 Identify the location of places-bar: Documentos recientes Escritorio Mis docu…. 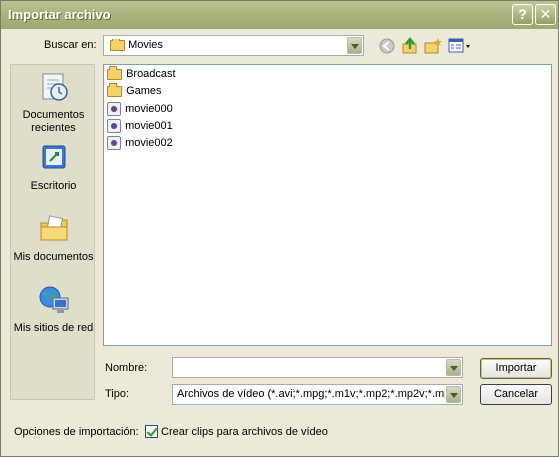
(52, 232).